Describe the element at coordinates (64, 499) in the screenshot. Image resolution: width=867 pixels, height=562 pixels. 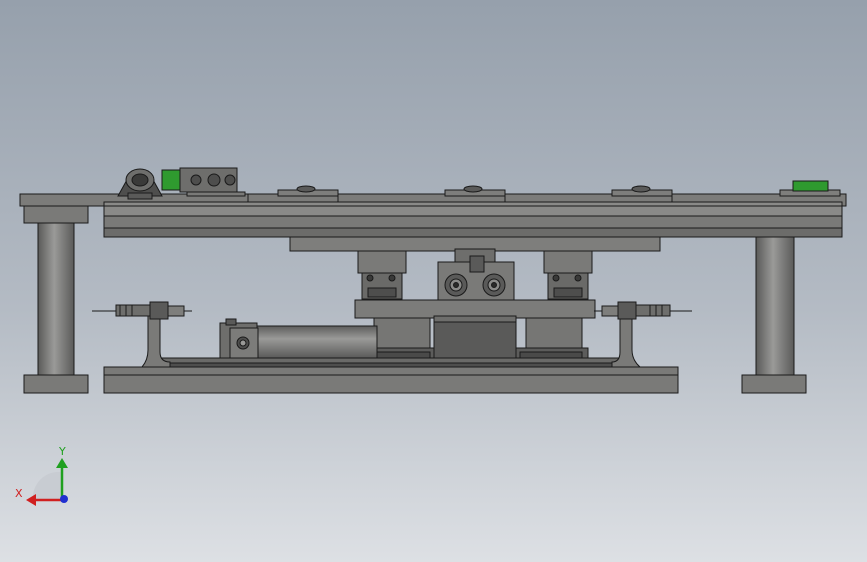
I see `z-axis-dot` at that location.